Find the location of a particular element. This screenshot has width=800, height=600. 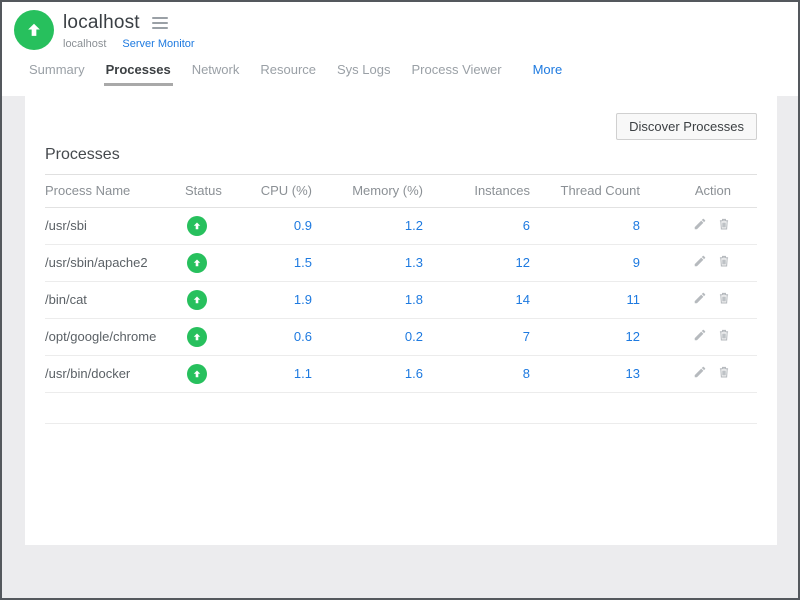

column-header-memory-: Memory (%) is located at coordinates (367, 191).